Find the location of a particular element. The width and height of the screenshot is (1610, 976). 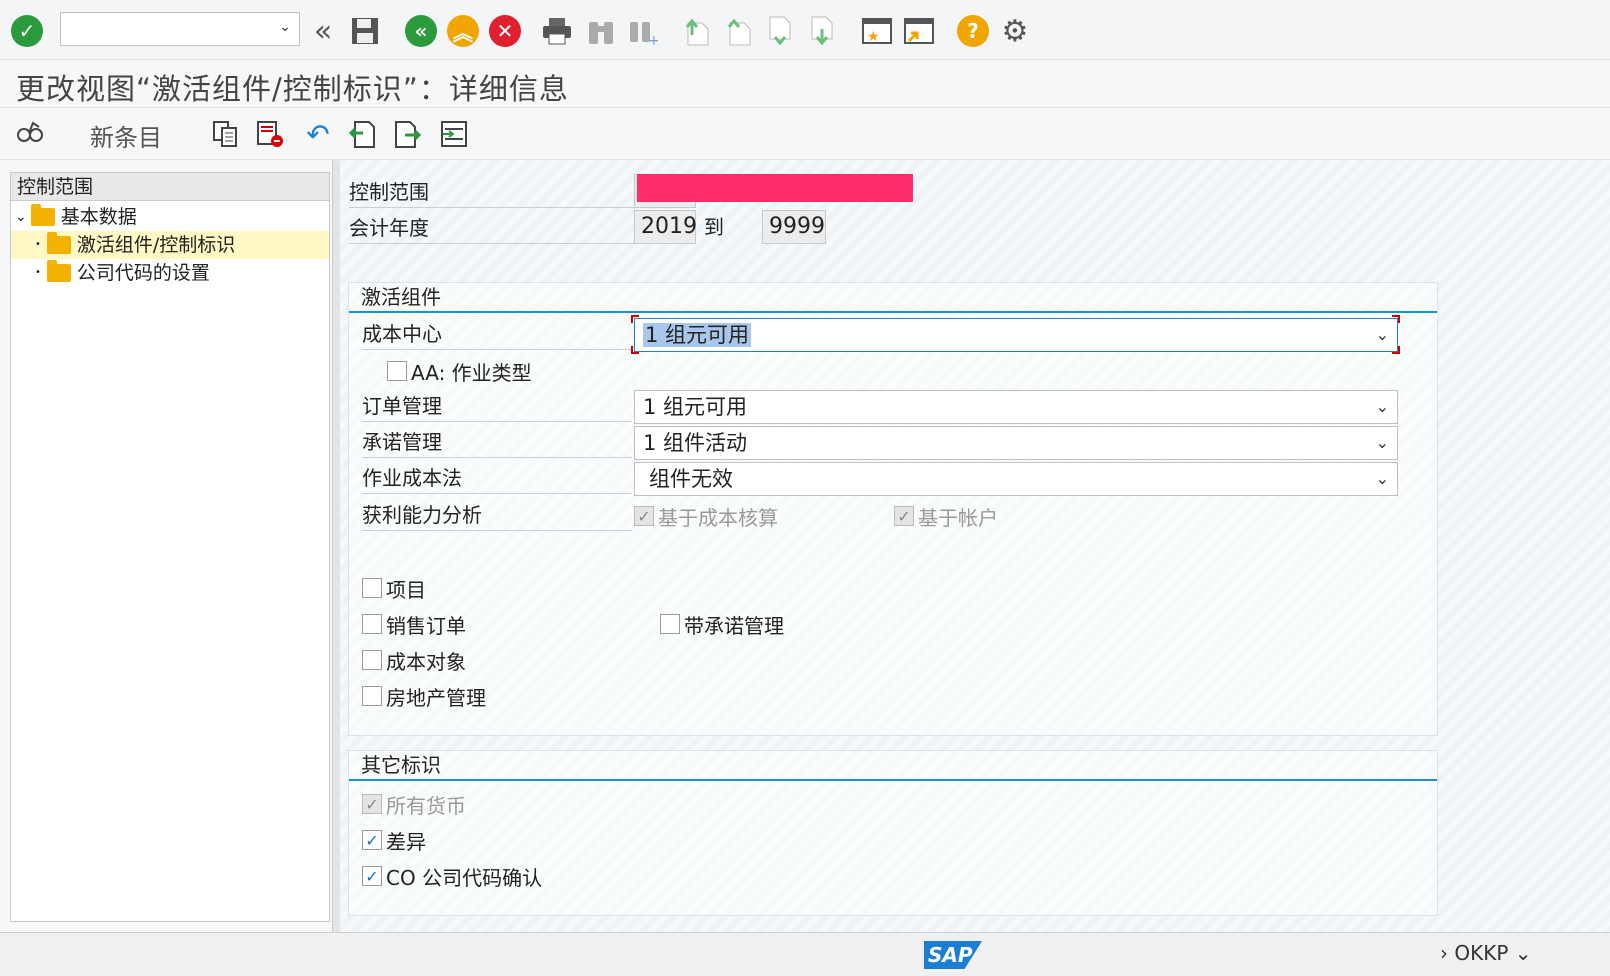

sales-orders-checkbox: 销售订单 is located at coordinates (414, 624).